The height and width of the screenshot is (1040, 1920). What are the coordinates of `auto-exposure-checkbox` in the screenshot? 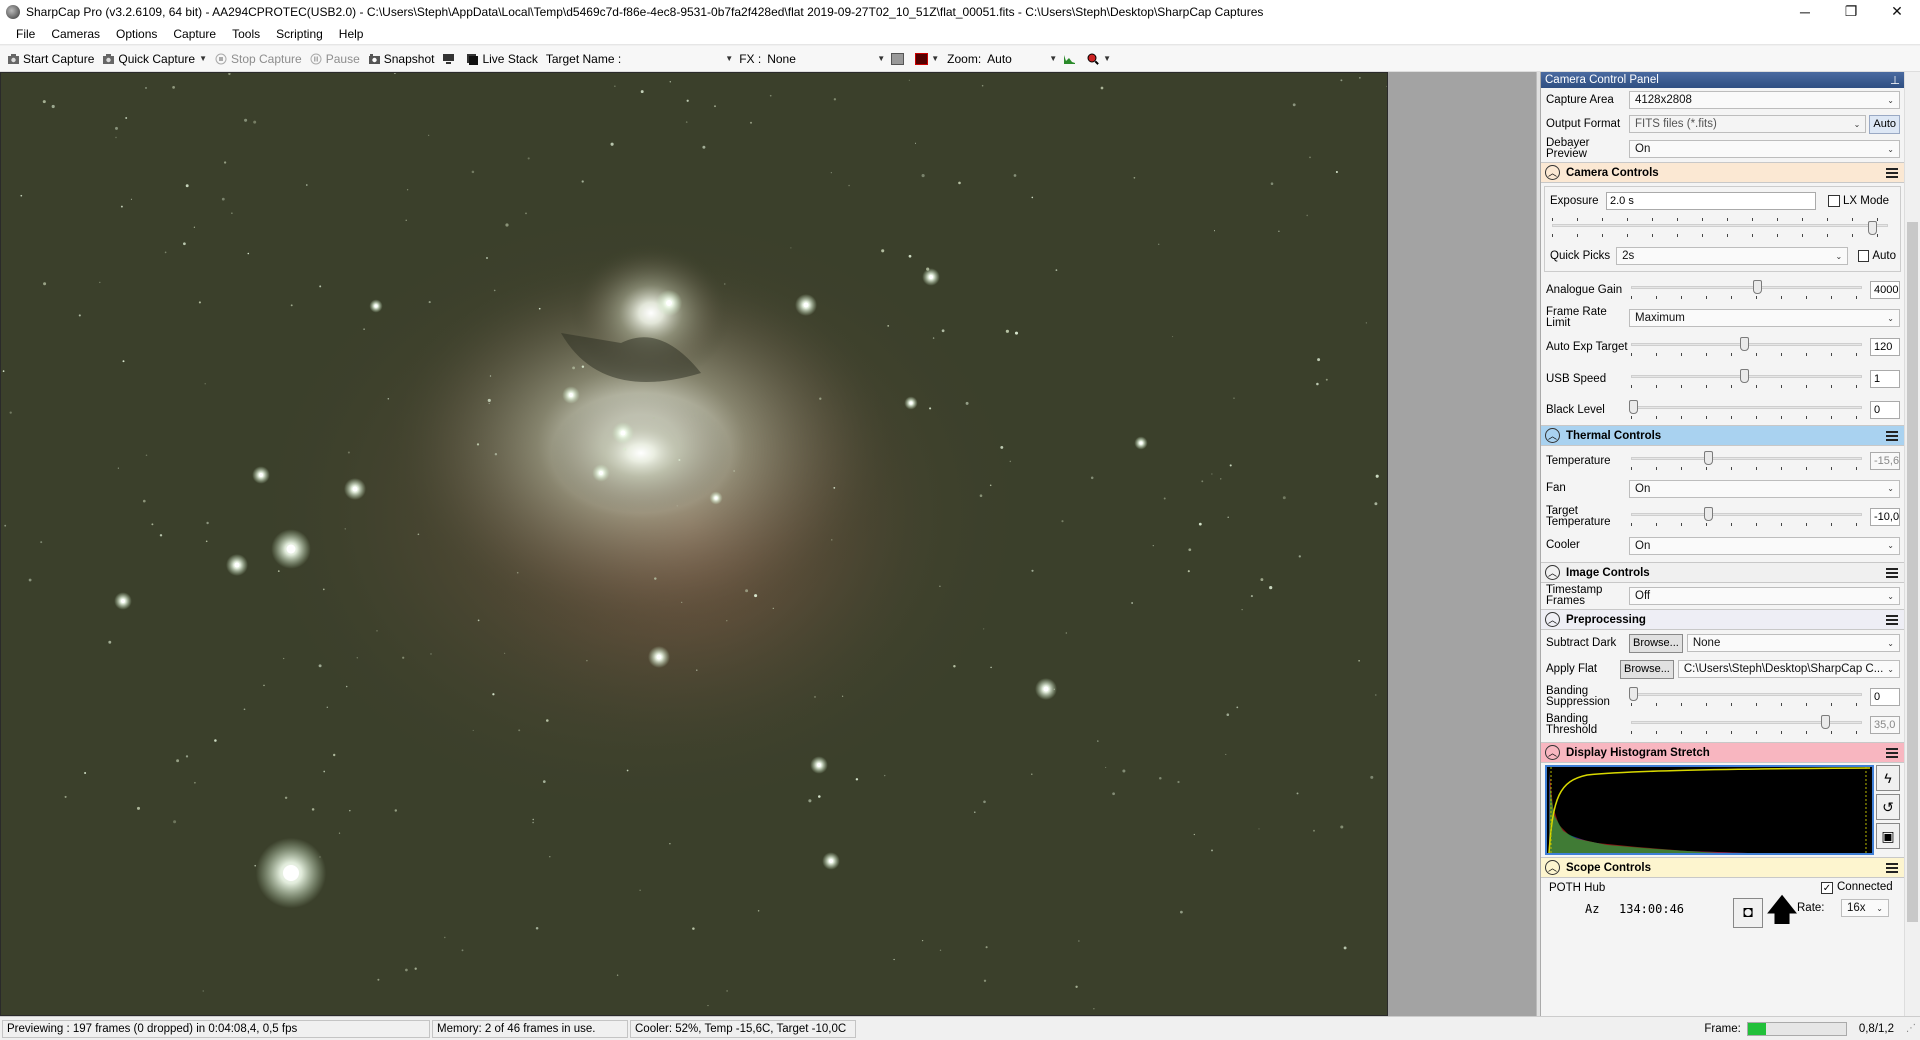 It's located at (1864, 256).